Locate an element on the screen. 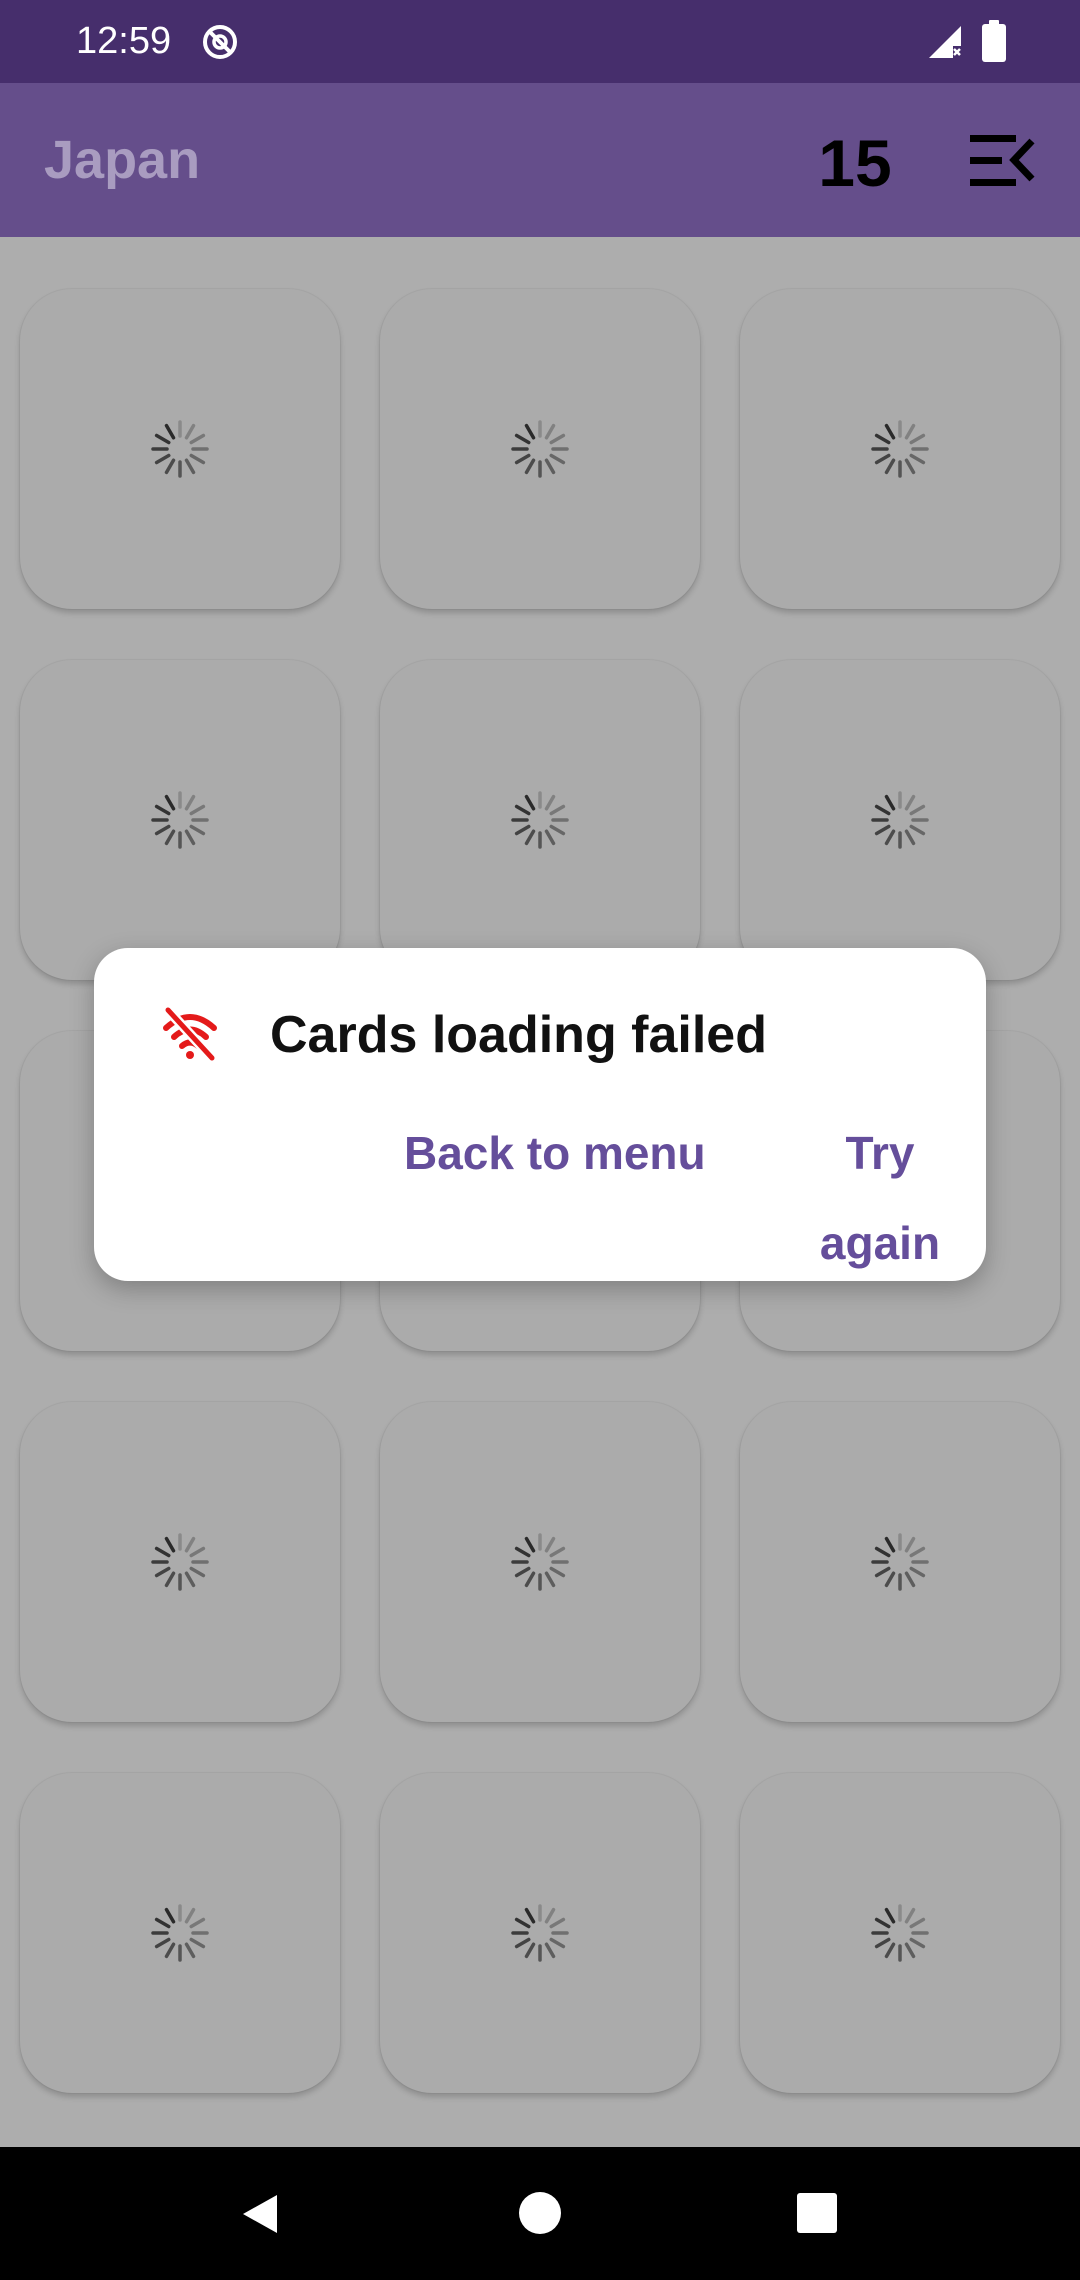  status-bar: 12:59 is located at coordinates (540, 41).